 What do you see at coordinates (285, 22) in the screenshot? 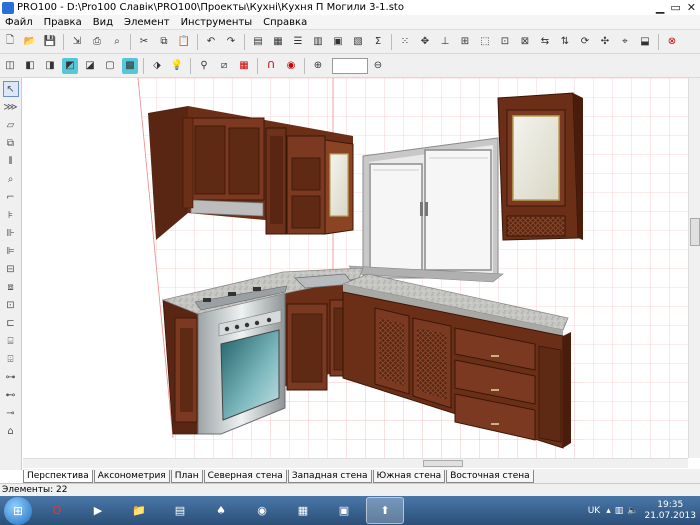
I see `menu-help: Справка` at bounding box center [285, 22].